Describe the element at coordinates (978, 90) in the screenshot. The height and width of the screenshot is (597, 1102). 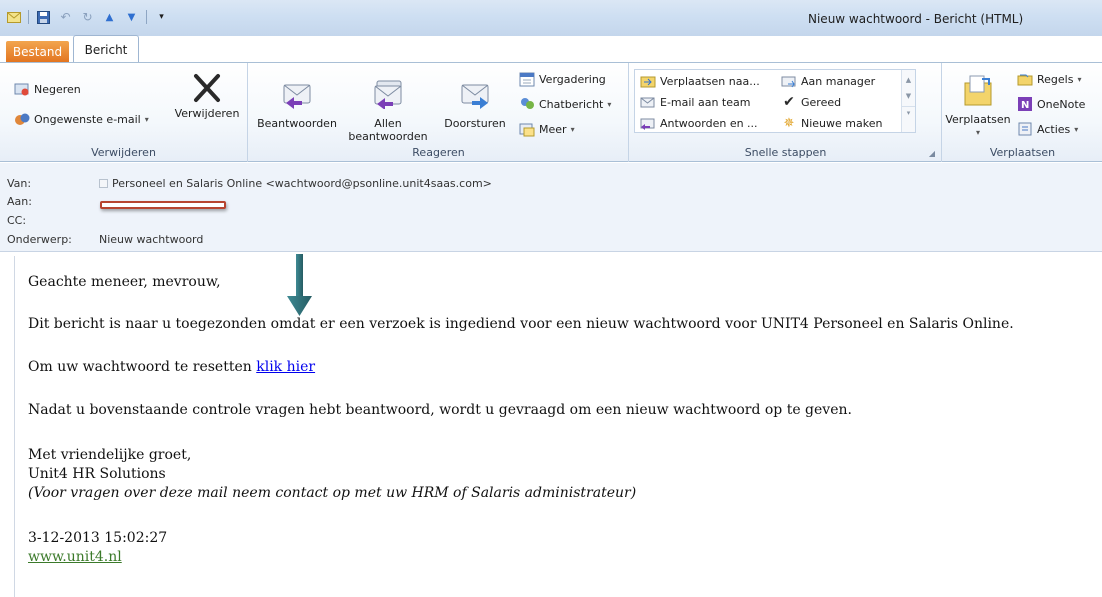
I see `move-folder-big-icon` at that location.